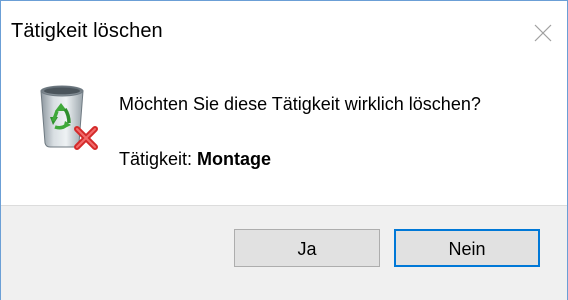 This screenshot has width=568, height=300. What do you see at coordinates (307, 248) in the screenshot?
I see `yes-button: Ja` at bounding box center [307, 248].